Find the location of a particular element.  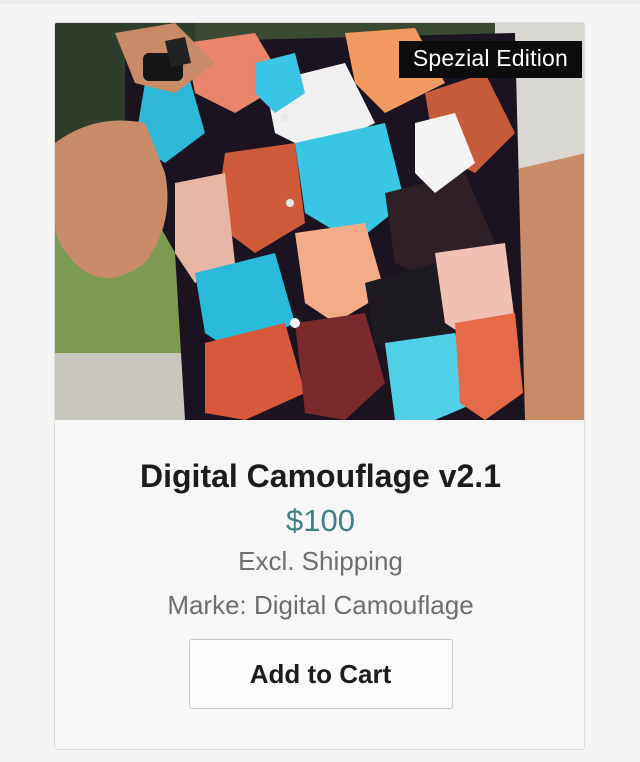

top-shadow-bar is located at coordinates (320, 2).